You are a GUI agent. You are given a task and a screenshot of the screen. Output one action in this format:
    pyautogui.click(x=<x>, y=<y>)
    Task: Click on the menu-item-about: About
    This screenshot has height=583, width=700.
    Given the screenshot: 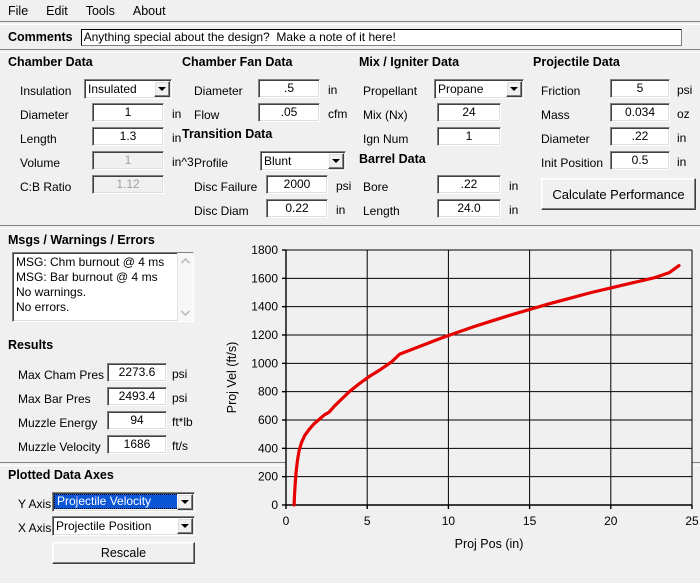 What is the action you would take?
    pyautogui.click(x=155, y=11)
    